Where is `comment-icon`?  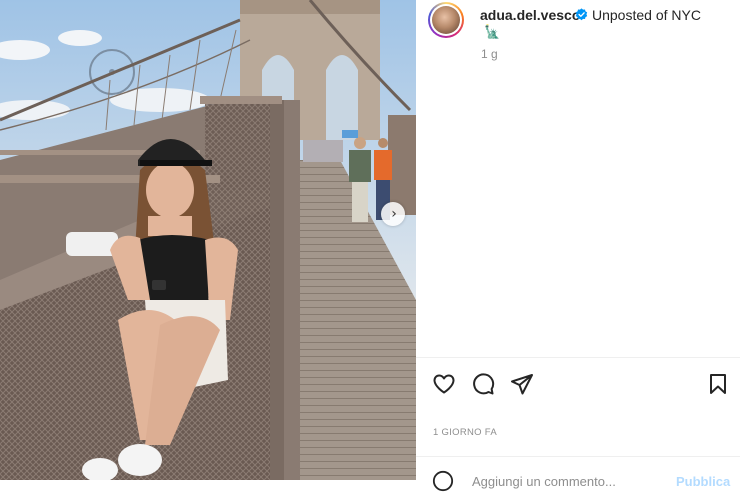 comment-icon is located at coordinates (483, 384).